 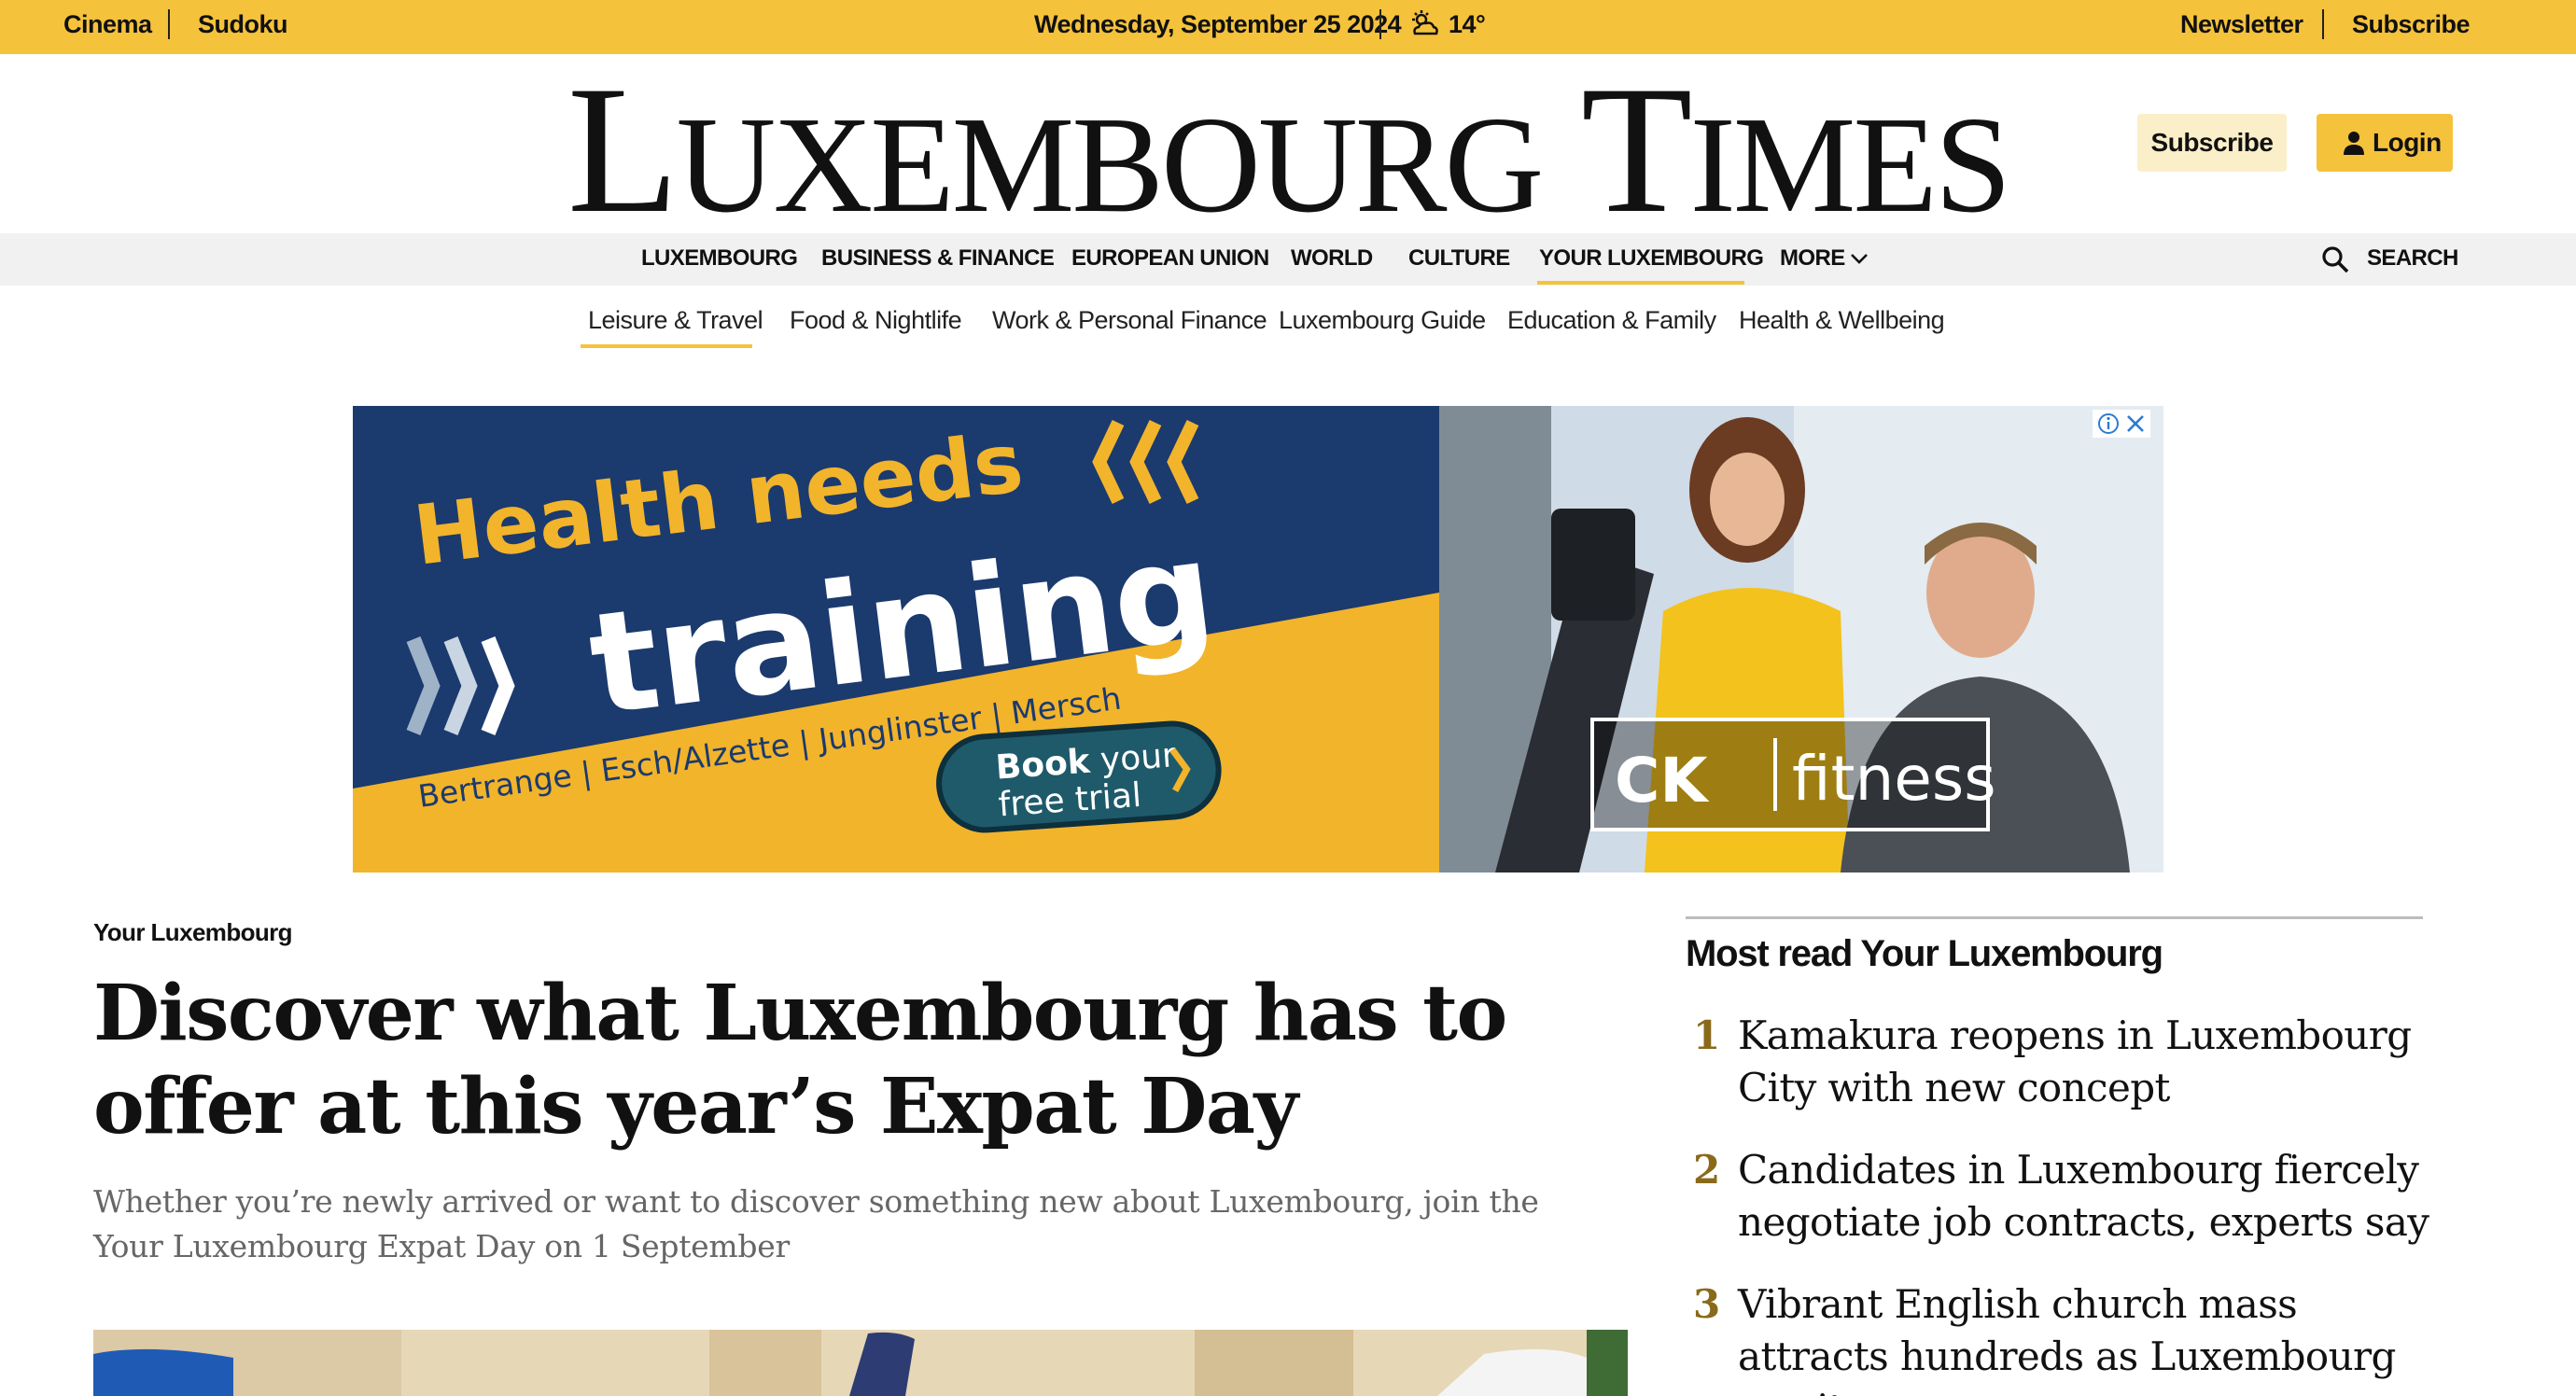 I want to click on subnav-work-personal-finance: Work & Personal Finance, so click(x=1129, y=320).